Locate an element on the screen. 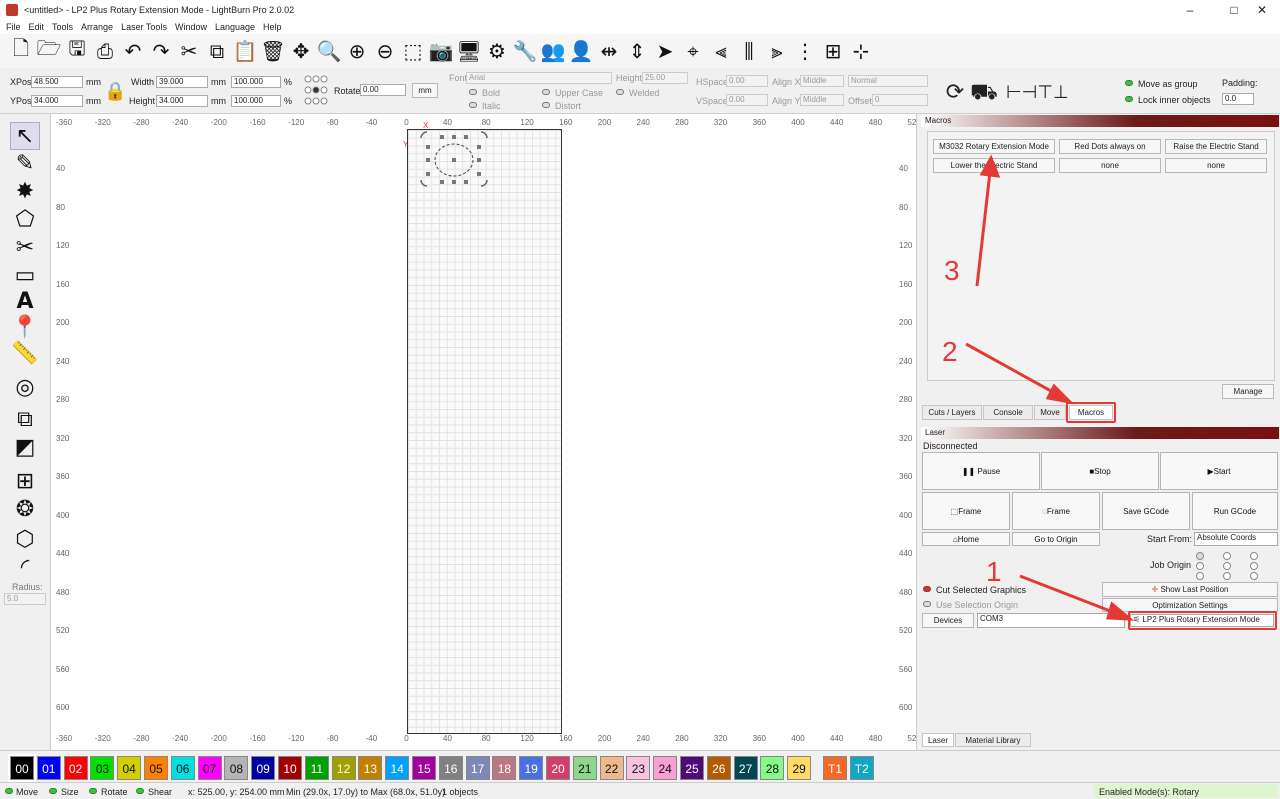  layer-swatch-10: 10 is located at coordinates (290, 768).